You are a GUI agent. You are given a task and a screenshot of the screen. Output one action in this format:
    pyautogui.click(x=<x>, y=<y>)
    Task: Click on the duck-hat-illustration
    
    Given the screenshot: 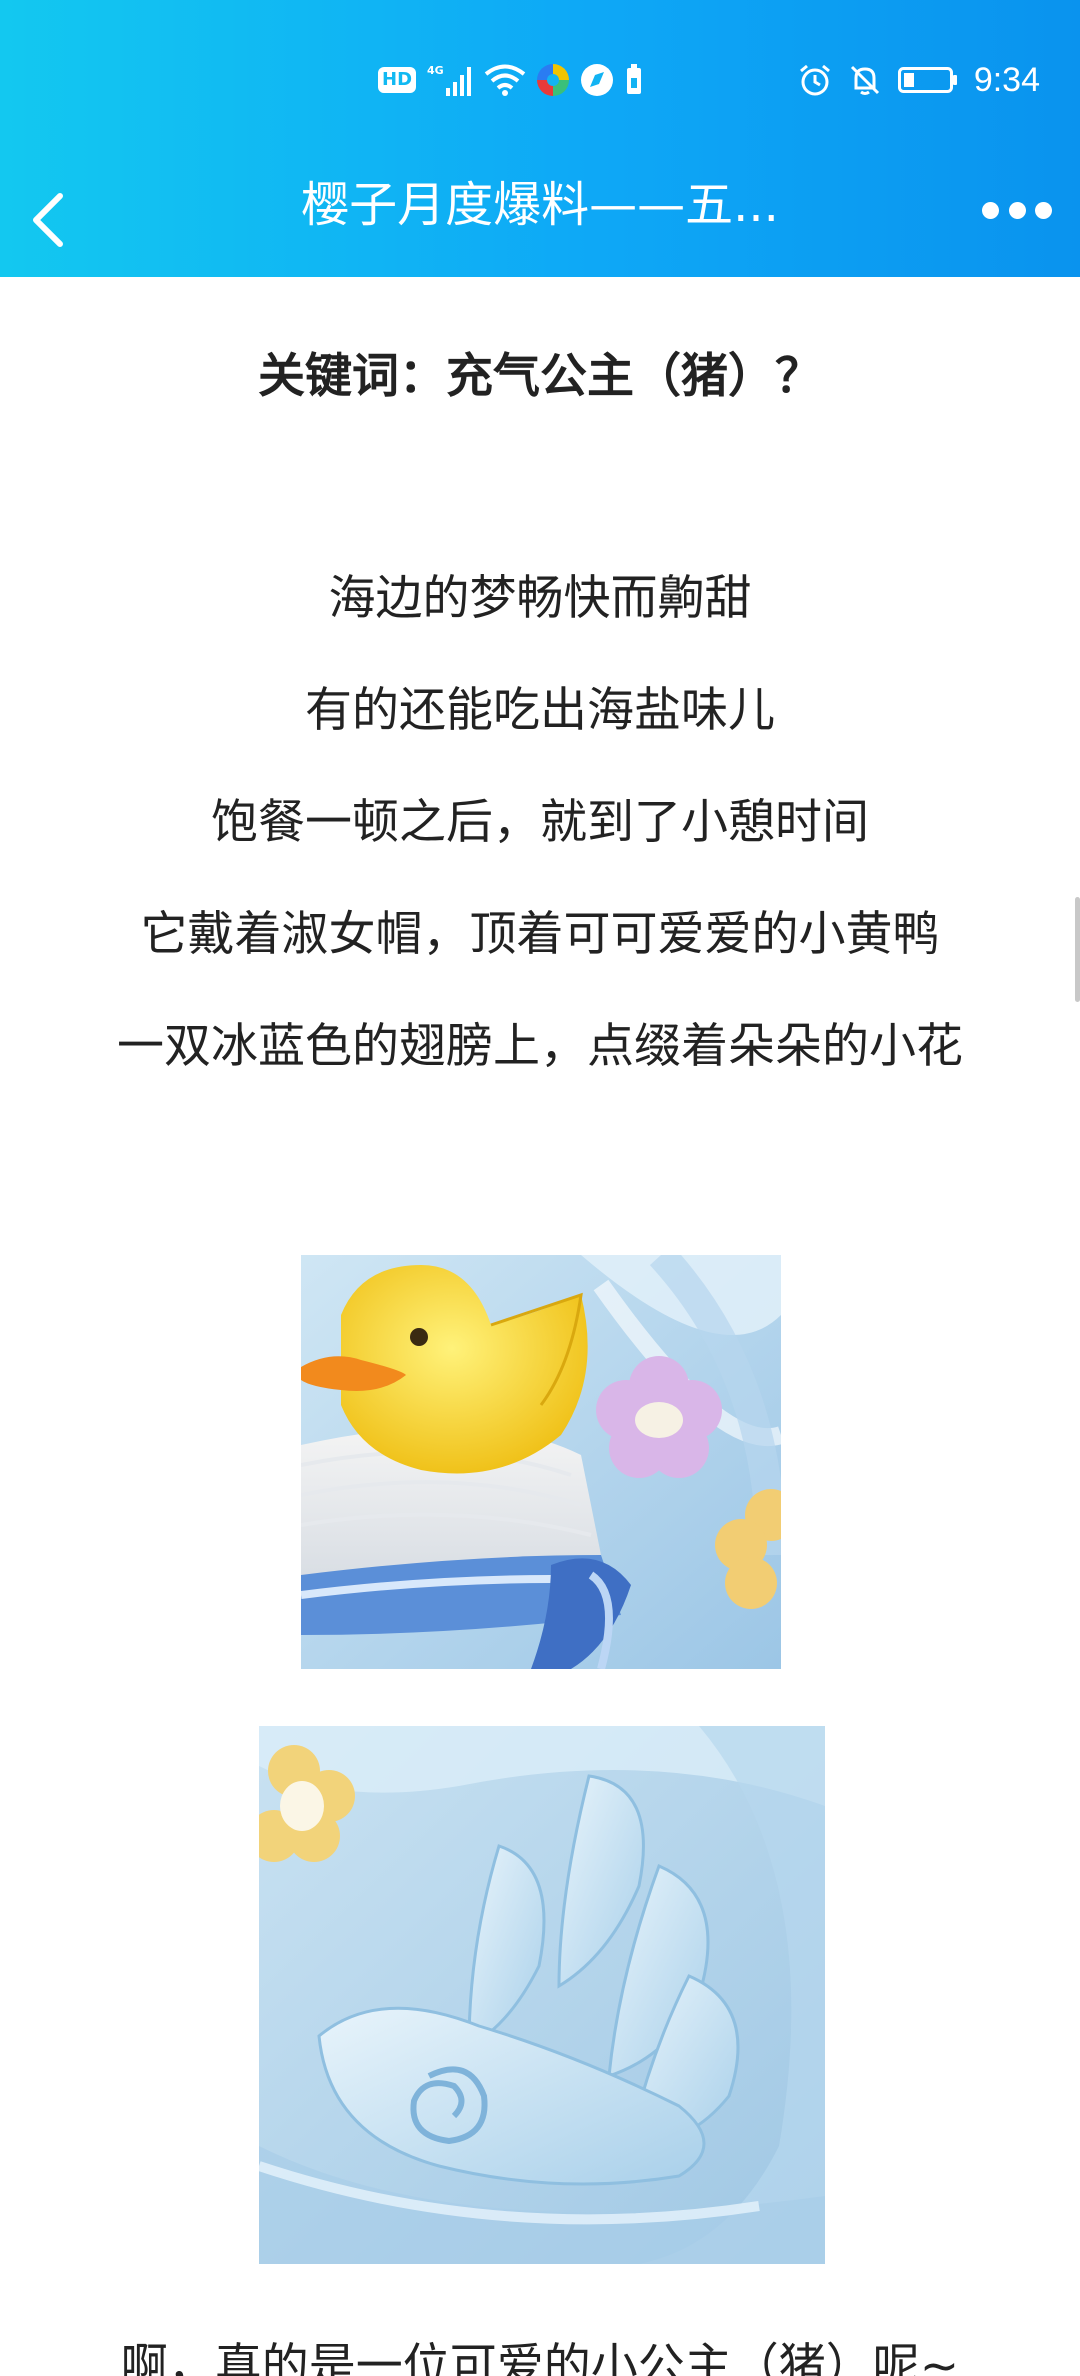 What is the action you would take?
    pyautogui.click(x=541, y=1462)
    